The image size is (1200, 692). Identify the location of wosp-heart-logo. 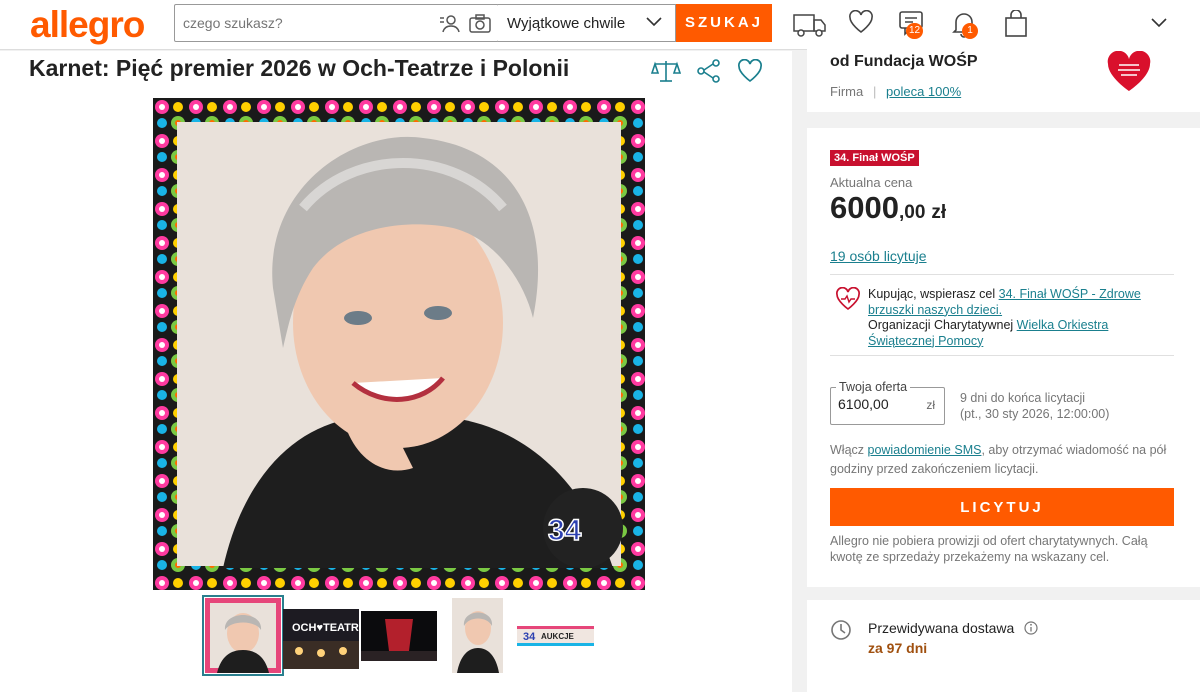
(1129, 74).